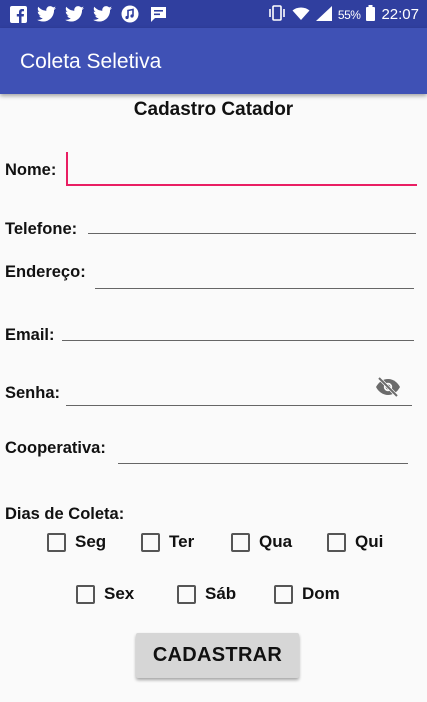 This screenshot has height=702, width=427. I want to click on checkbox-label: Qui, so click(369, 541).